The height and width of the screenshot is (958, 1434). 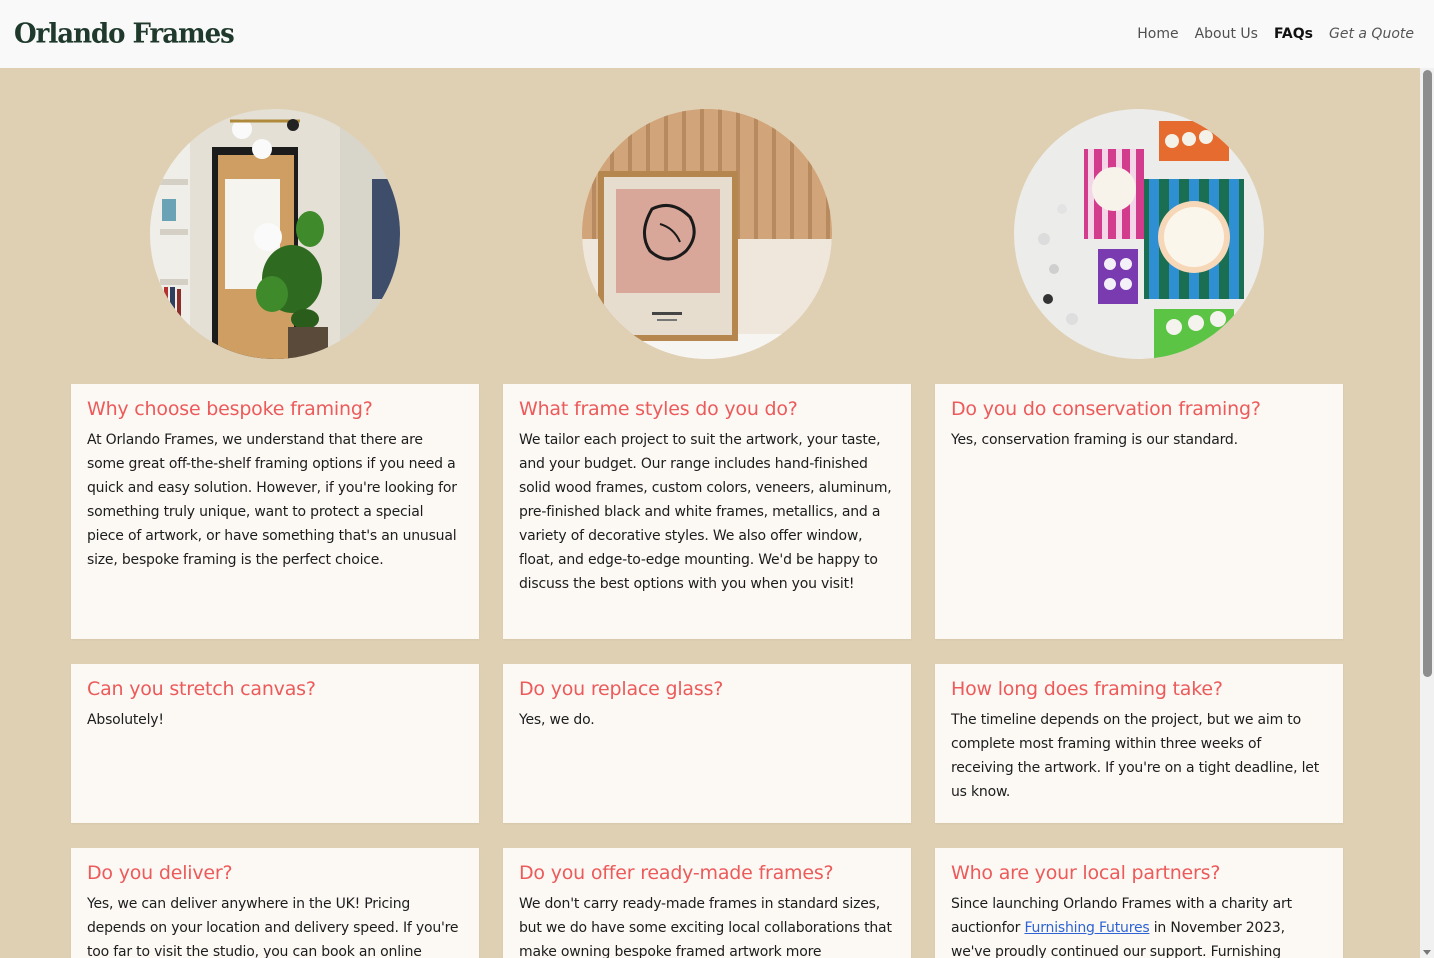 I want to click on main-nav: Home About Us FAQs Get a Quote, so click(x=1275, y=34).